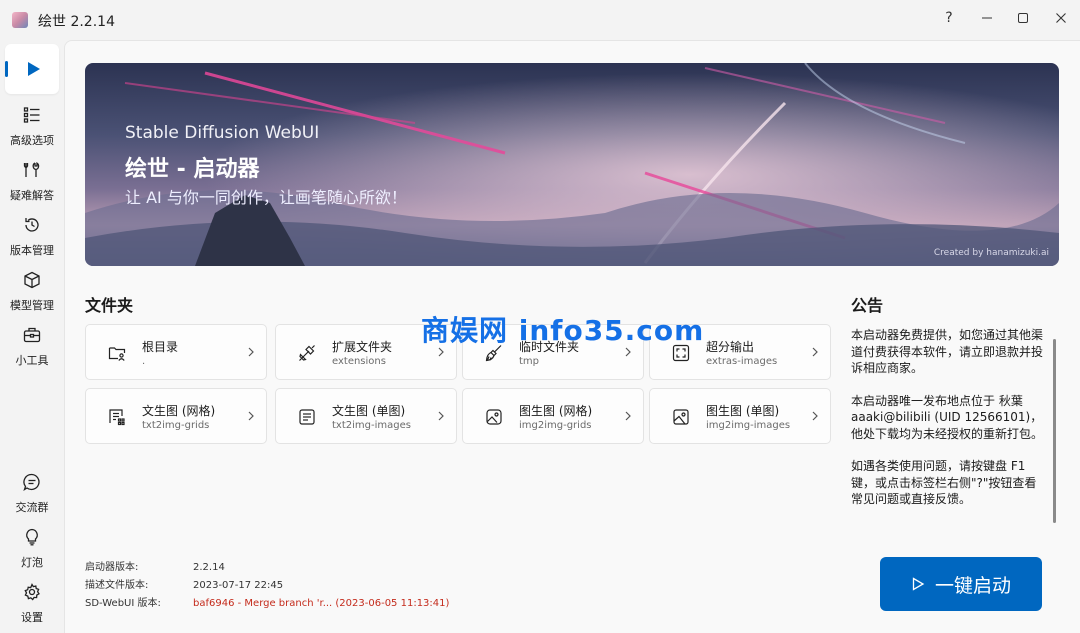 This screenshot has height=633, width=1080. What do you see at coordinates (32, 537) in the screenshot?
I see `lightbulb-icon` at bounding box center [32, 537].